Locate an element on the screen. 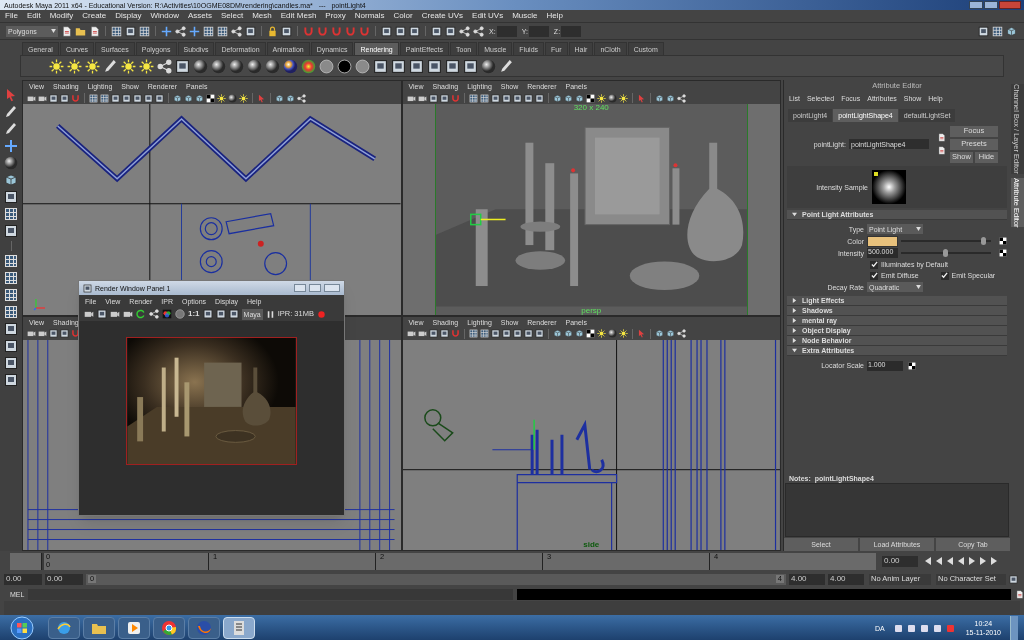 The image size is (1024, 640). menu-item: Display is located at coordinates (128, 16).